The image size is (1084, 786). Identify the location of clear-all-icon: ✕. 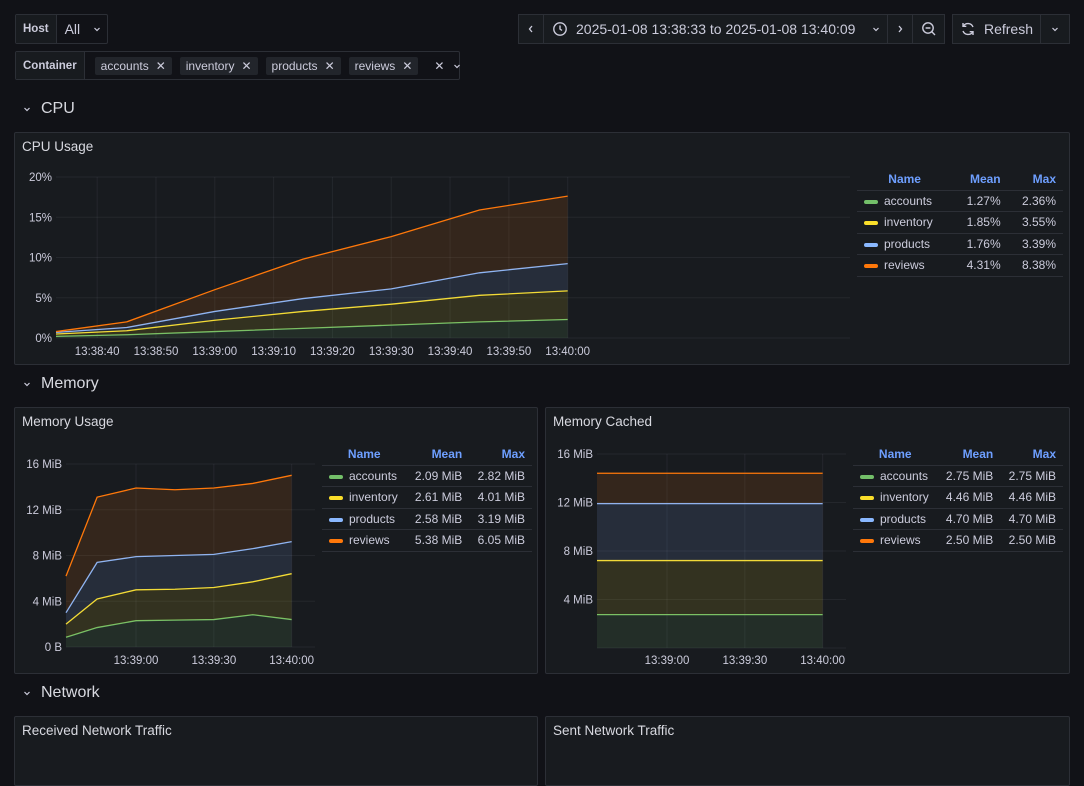
(439, 66).